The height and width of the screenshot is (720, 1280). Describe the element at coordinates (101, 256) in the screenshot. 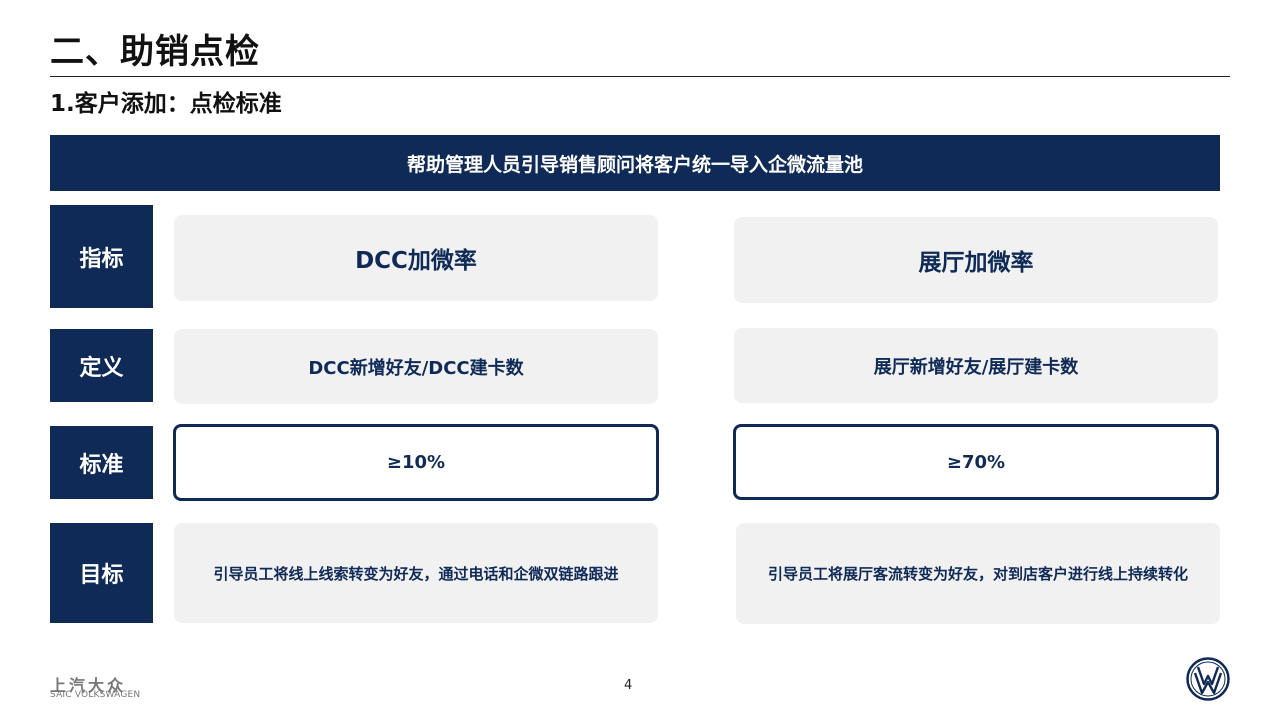

I see `row-label-metric: 指标` at that location.